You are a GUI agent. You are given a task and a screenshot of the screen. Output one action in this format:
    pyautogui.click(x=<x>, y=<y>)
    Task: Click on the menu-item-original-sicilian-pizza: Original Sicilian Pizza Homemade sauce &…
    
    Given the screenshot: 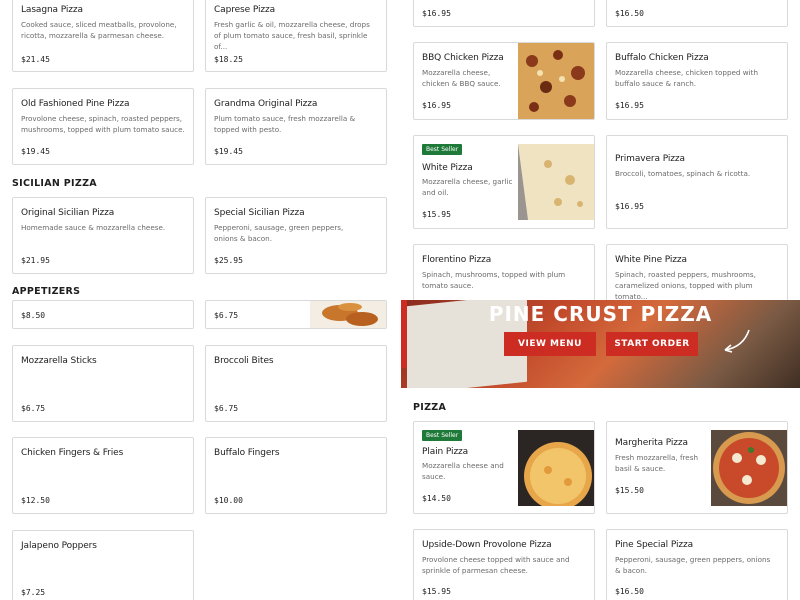 What is the action you would take?
    pyautogui.click(x=103, y=235)
    